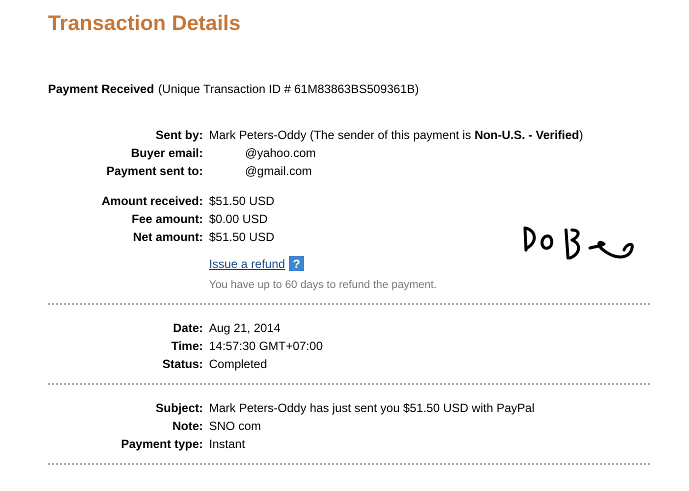 Image resolution: width=689 pixels, height=491 pixels. Describe the element at coordinates (101, 89) in the screenshot. I see `payment-status-heading: Payment Received` at that location.